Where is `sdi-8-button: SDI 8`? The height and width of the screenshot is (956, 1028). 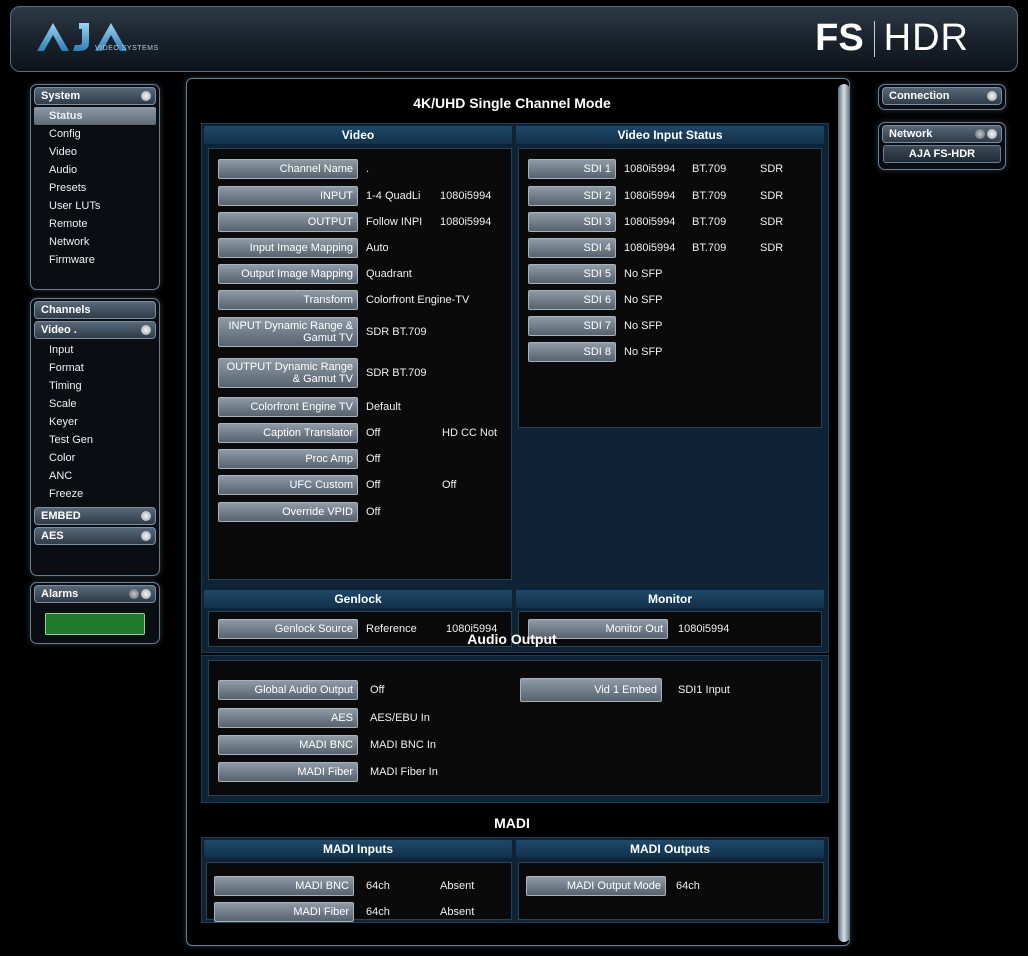 sdi-8-button: SDI 8 is located at coordinates (572, 352).